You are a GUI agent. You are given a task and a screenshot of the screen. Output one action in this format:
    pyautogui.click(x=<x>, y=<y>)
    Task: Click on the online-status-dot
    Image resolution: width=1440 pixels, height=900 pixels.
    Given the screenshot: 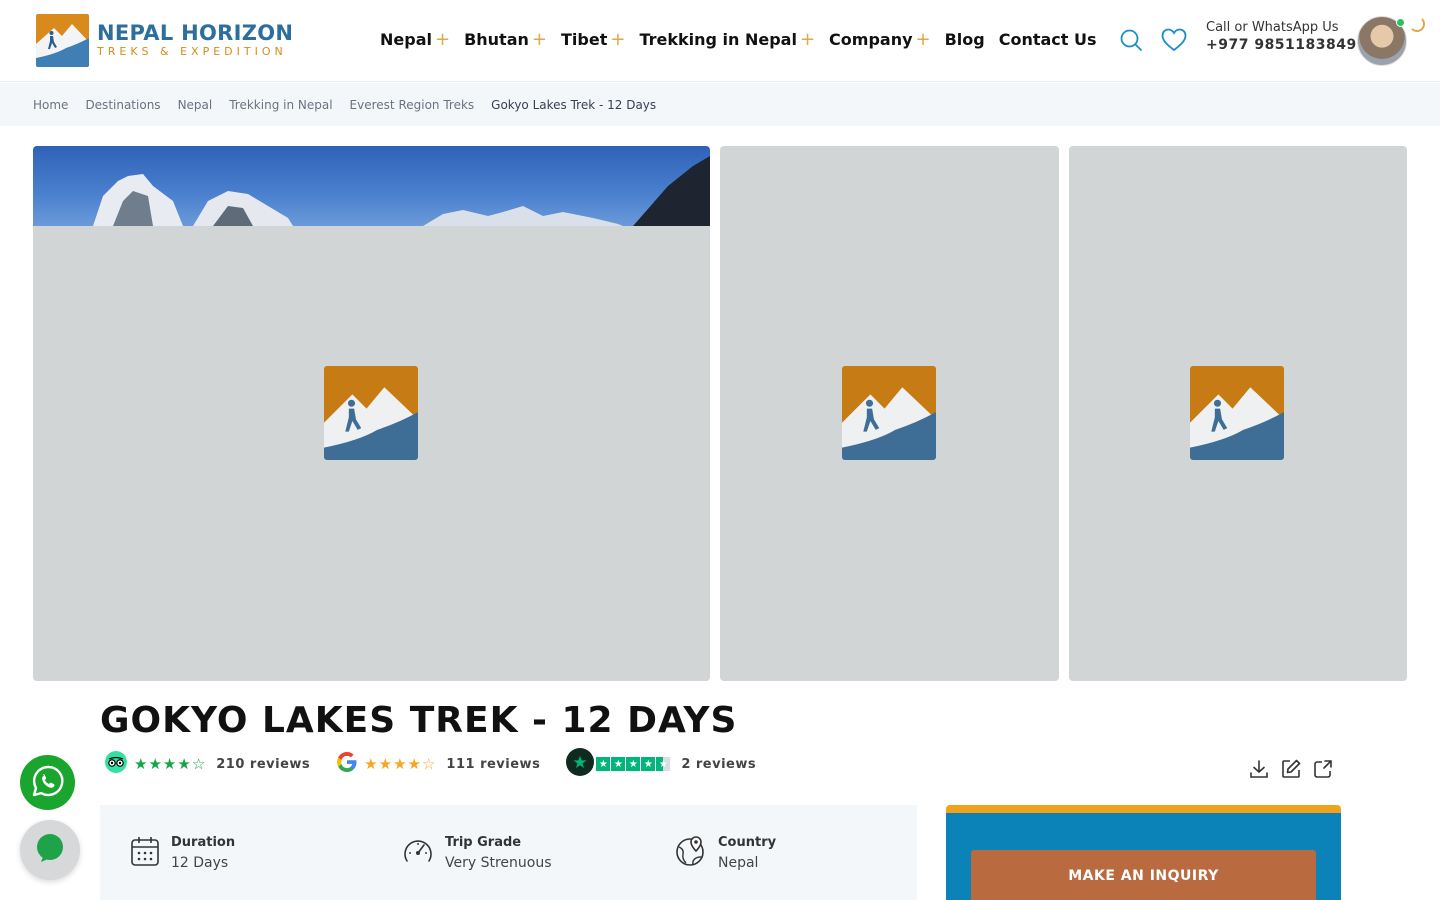 What is the action you would take?
    pyautogui.click(x=1400, y=22)
    